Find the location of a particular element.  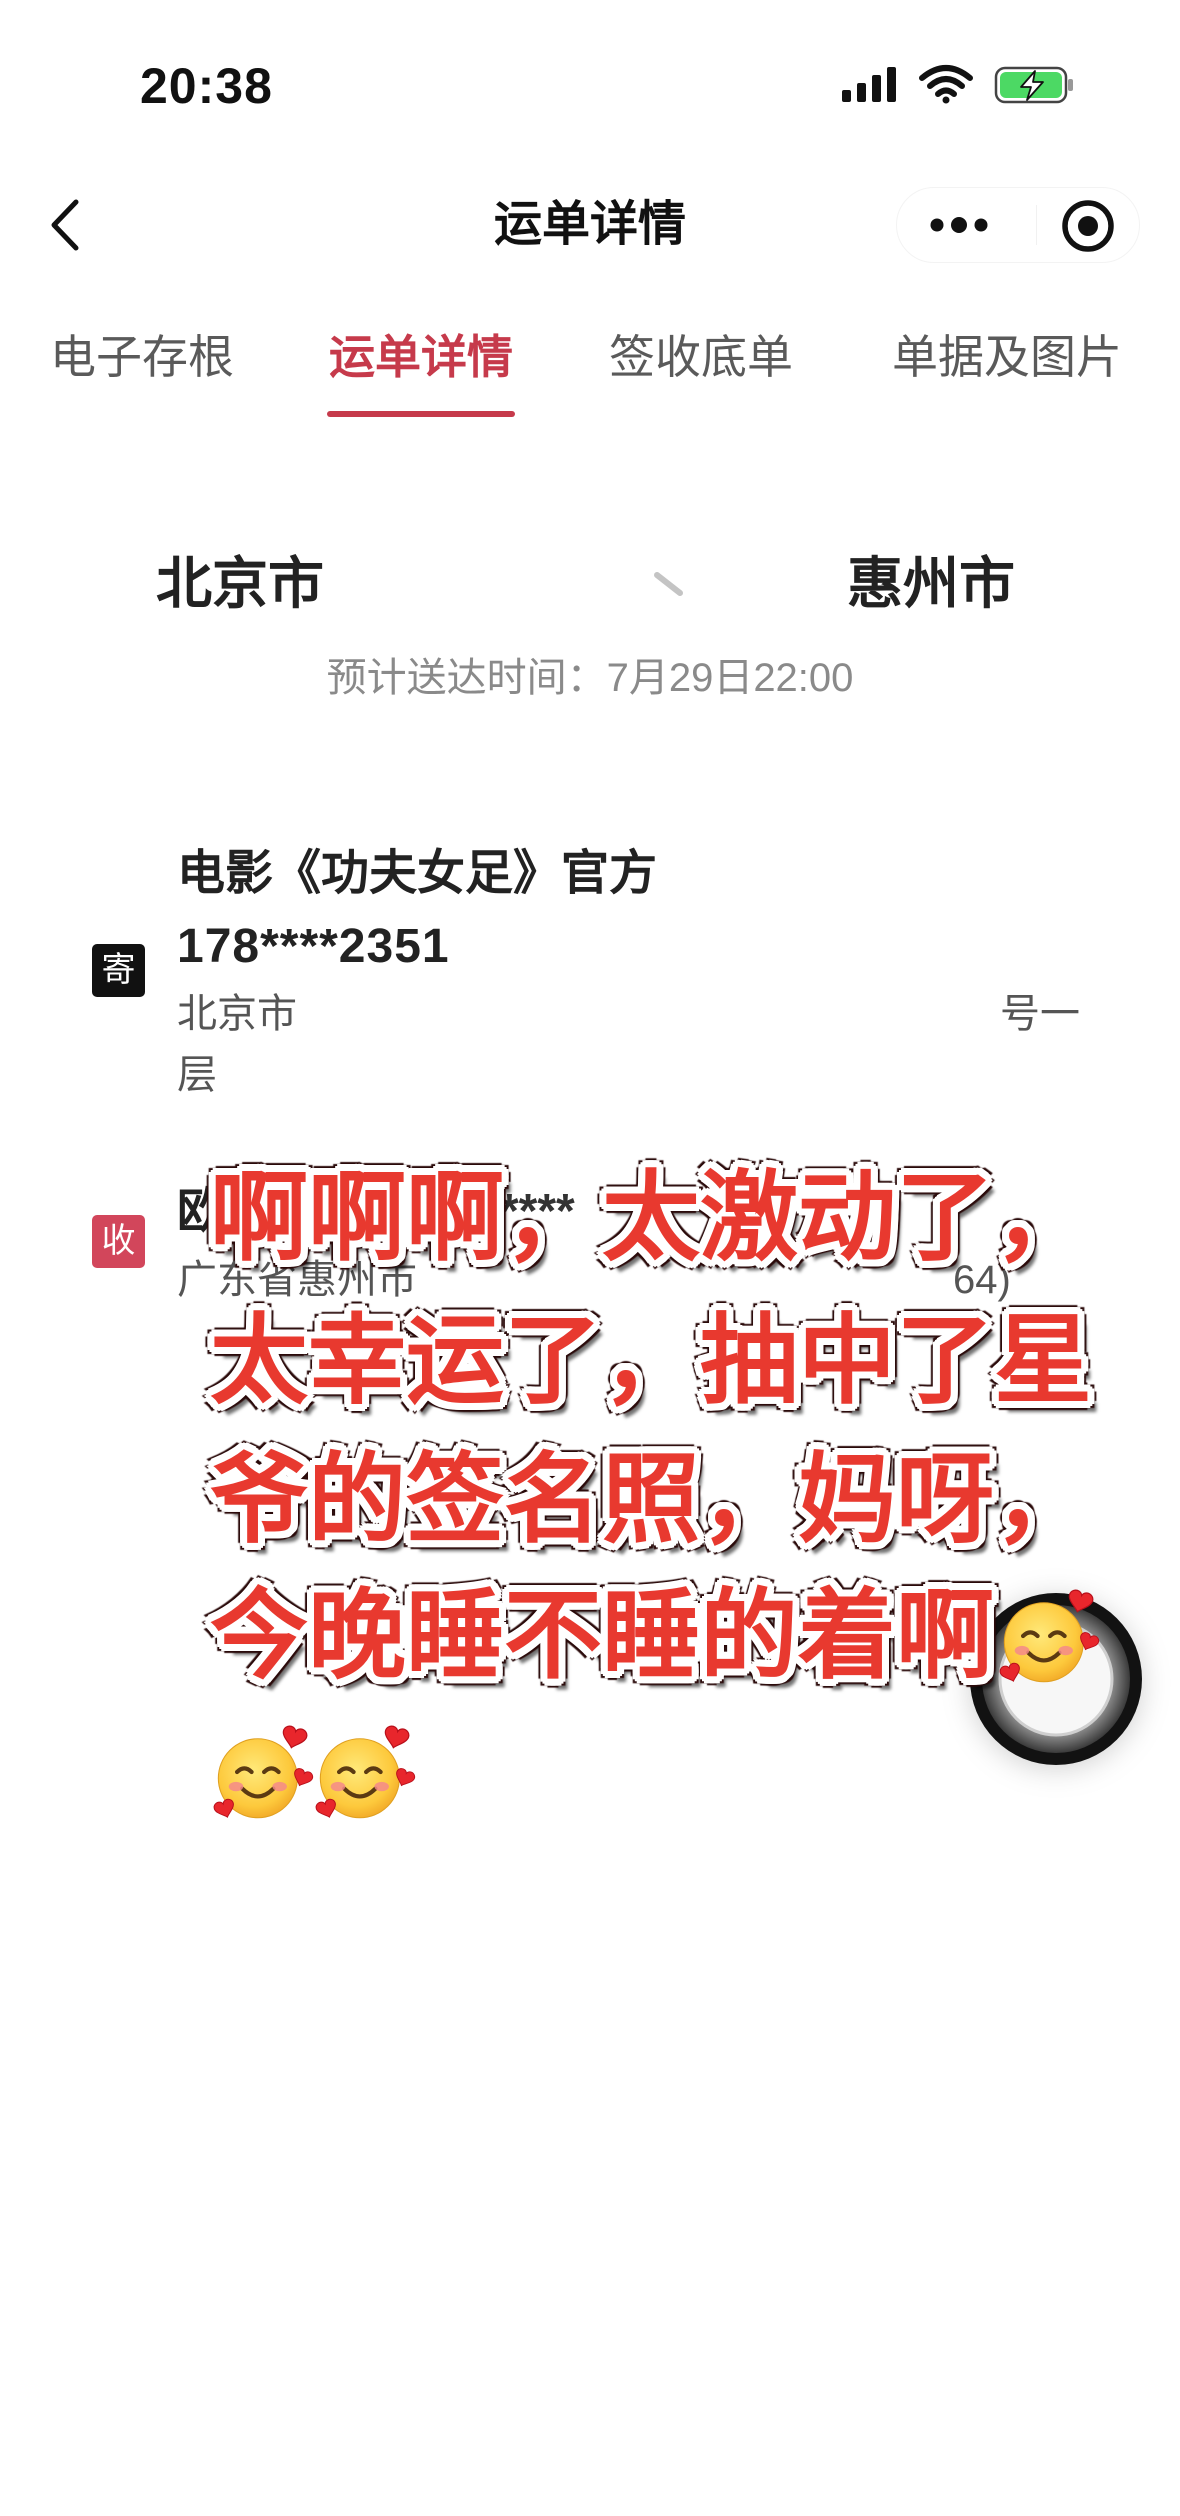

sender-address-end: 号一 is located at coordinates (1040, 1014).